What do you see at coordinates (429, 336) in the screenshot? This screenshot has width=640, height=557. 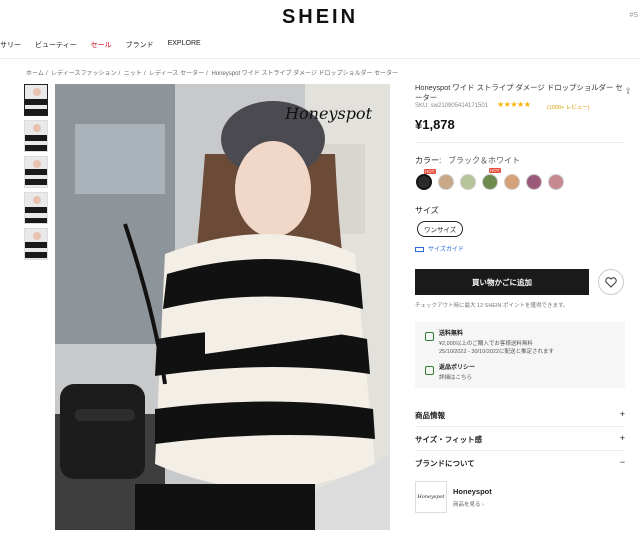 I see `truck-icon` at bounding box center [429, 336].